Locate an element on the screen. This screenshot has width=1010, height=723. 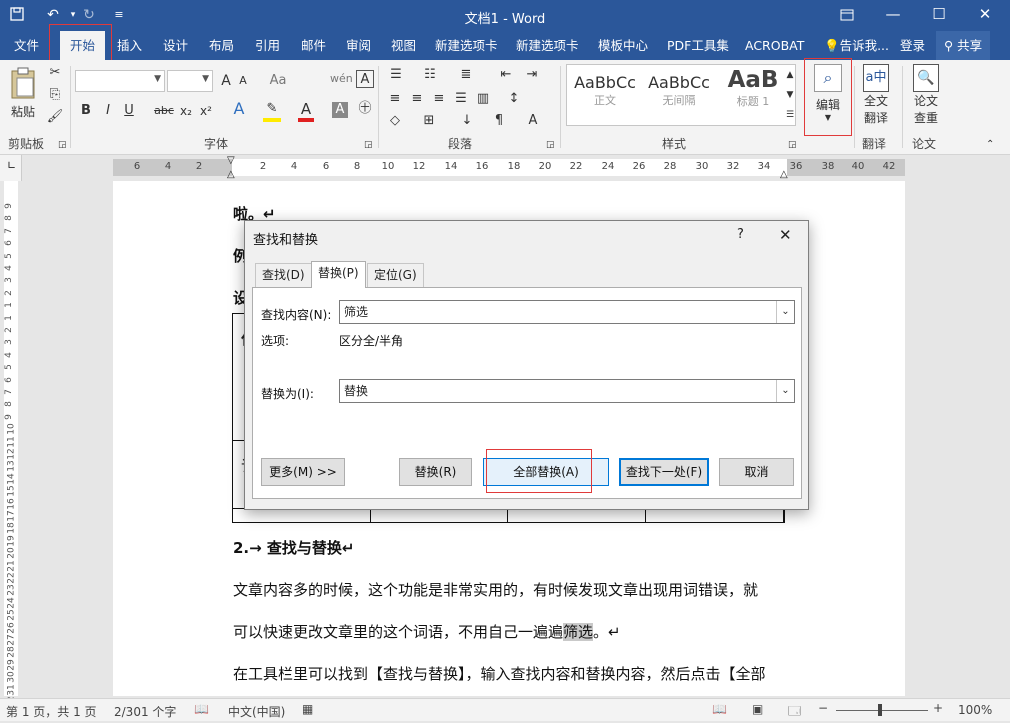
paragraph-launcher-icon: ◲ is located at coordinates (550, 145).